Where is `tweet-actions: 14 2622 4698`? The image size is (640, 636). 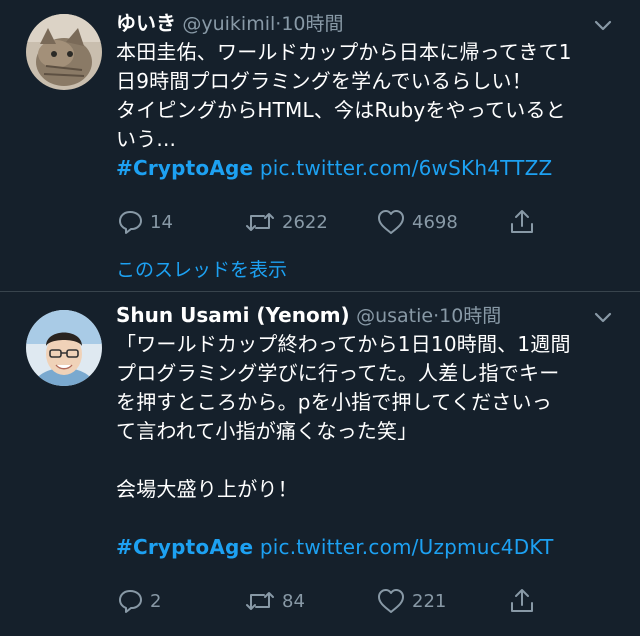 tweet-actions: 14 2622 4698 is located at coordinates (369, 222).